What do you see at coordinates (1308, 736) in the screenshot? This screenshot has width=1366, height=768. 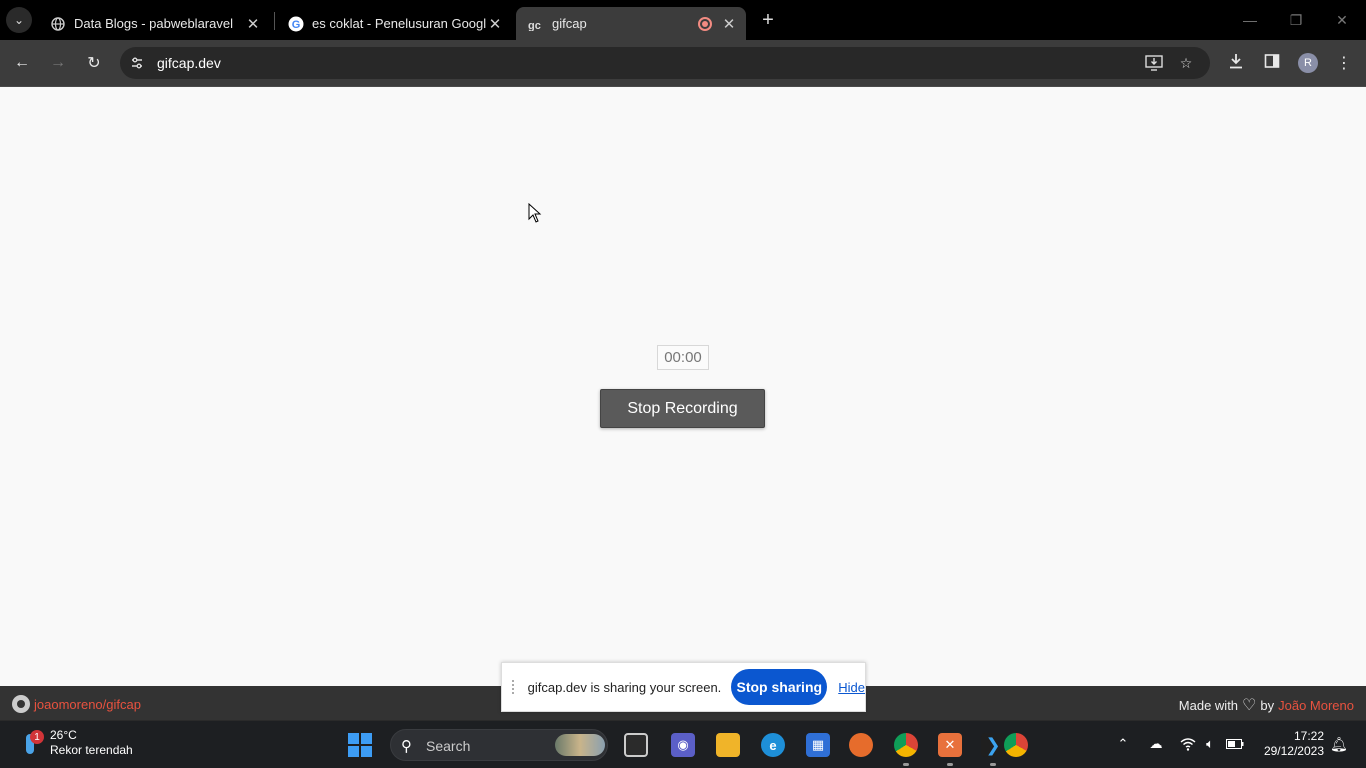 I see `clock-time: 17:22` at bounding box center [1308, 736].